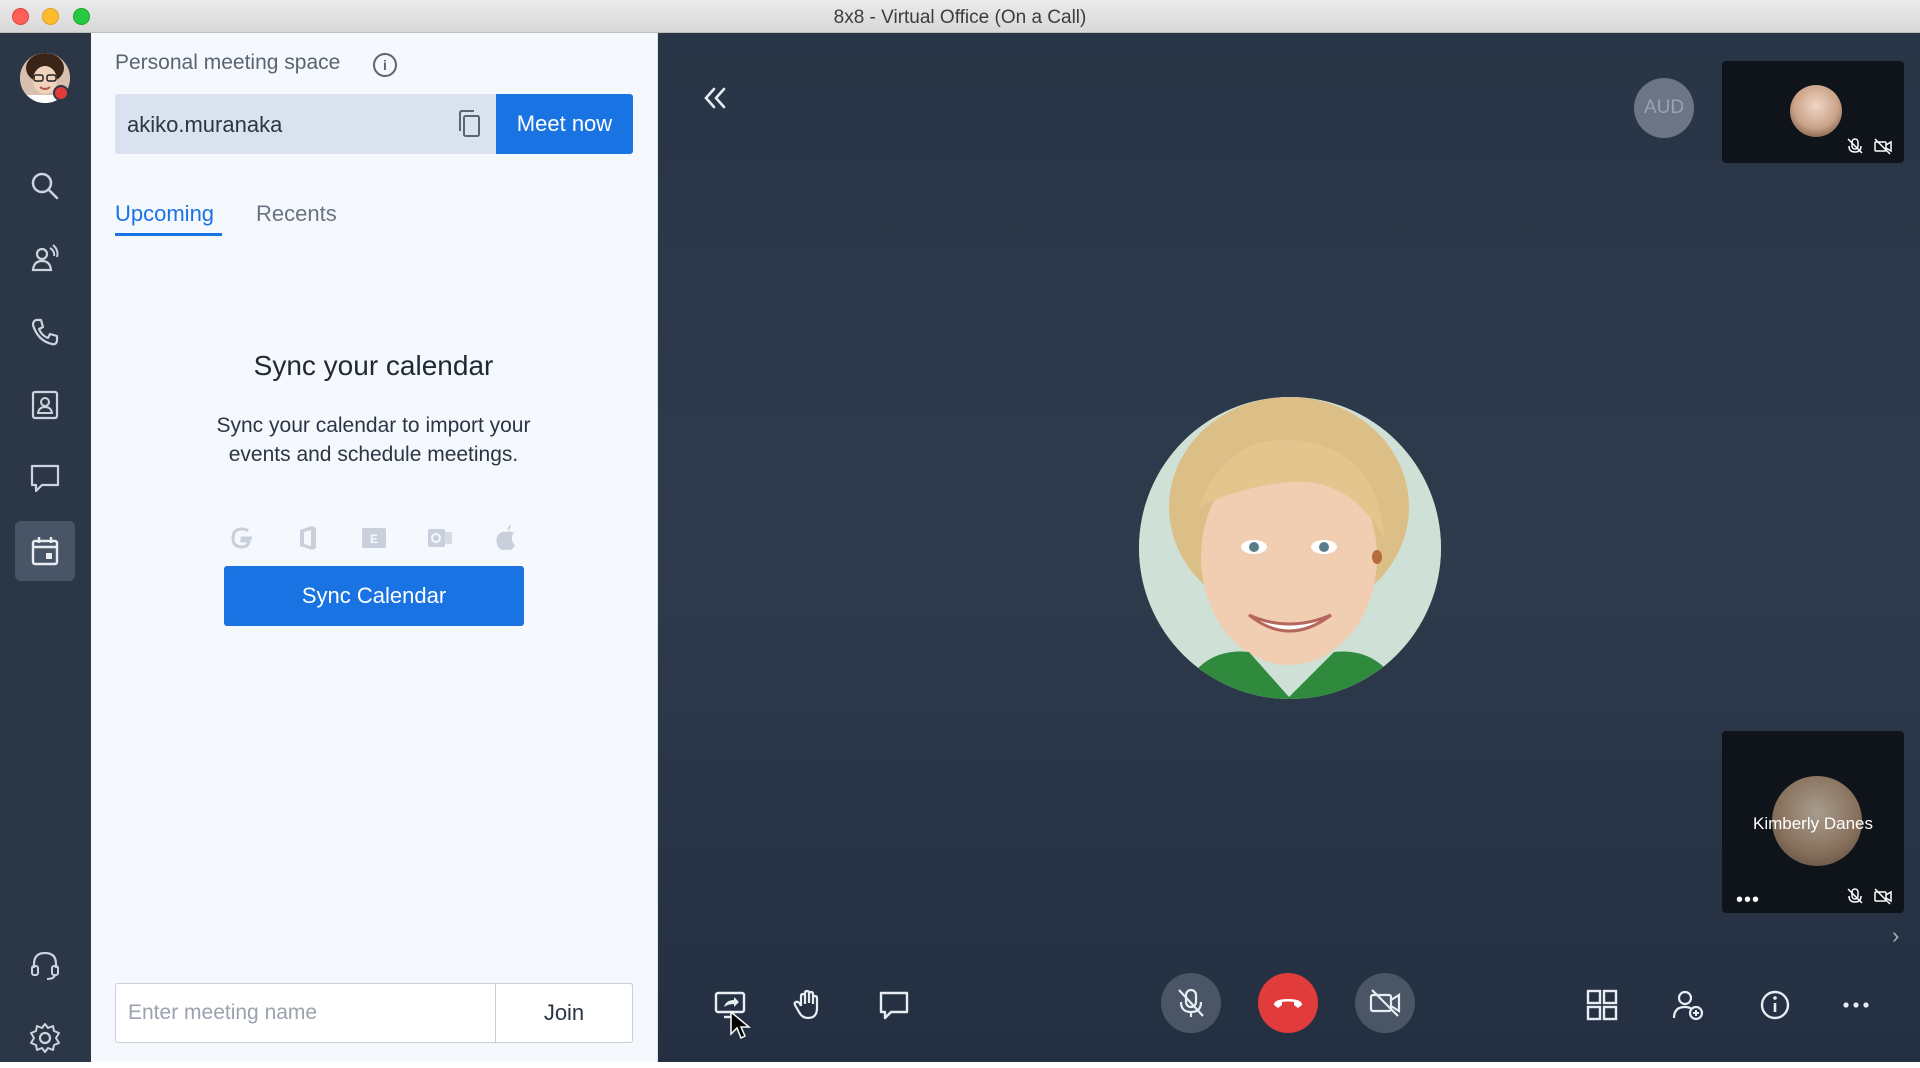 Image resolution: width=1920 pixels, height=1068 pixels. I want to click on more-icon: •••, so click(1748, 900).